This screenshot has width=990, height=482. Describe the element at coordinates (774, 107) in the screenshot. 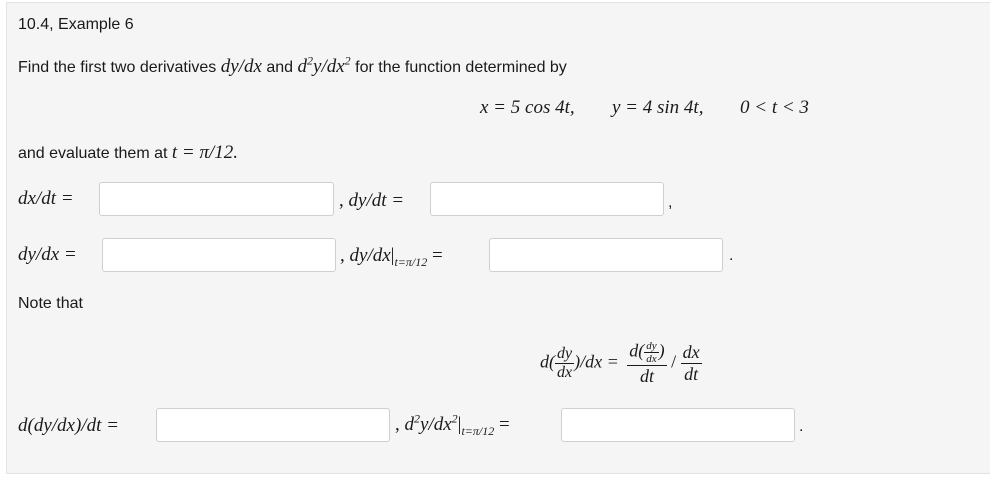

I see `equation-domain: 0 < t < 3` at that location.